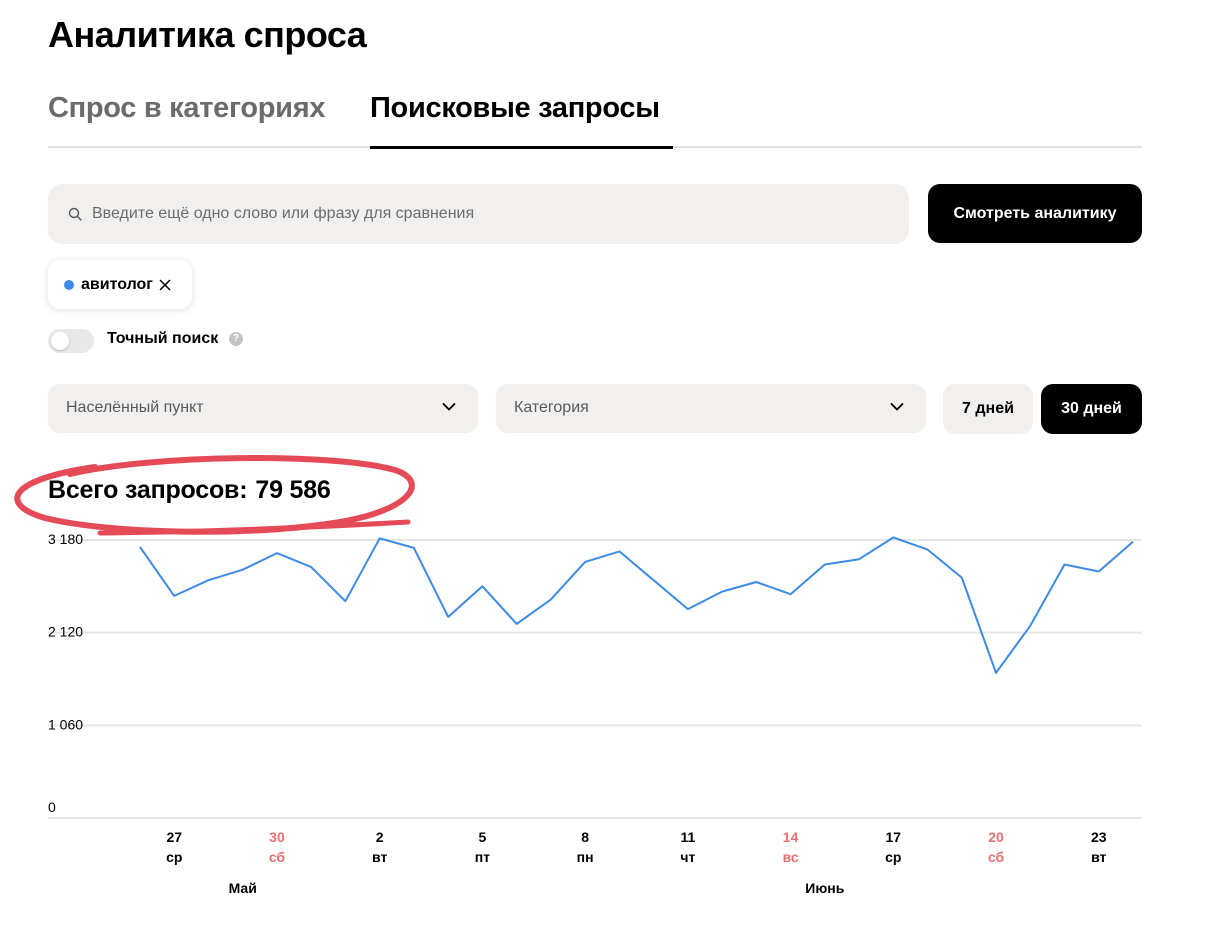 The height and width of the screenshot is (942, 1220). Describe the element at coordinates (711, 408) in the screenshot. I see `category-select: Категория` at that location.